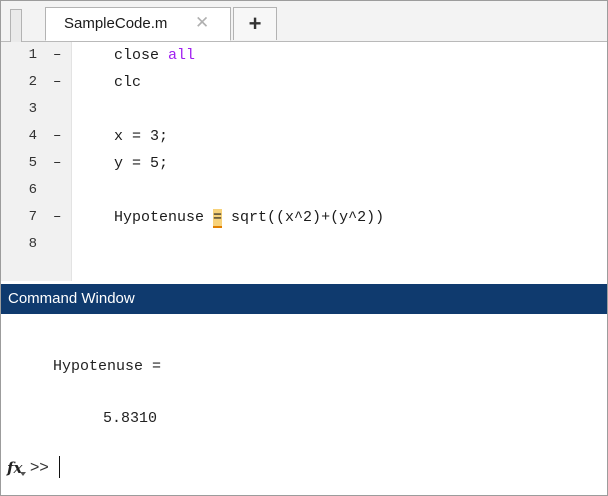  What do you see at coordinates (128, 82) in the screenshot?
I see `code-text: clc` at bounding box center [128, 82].